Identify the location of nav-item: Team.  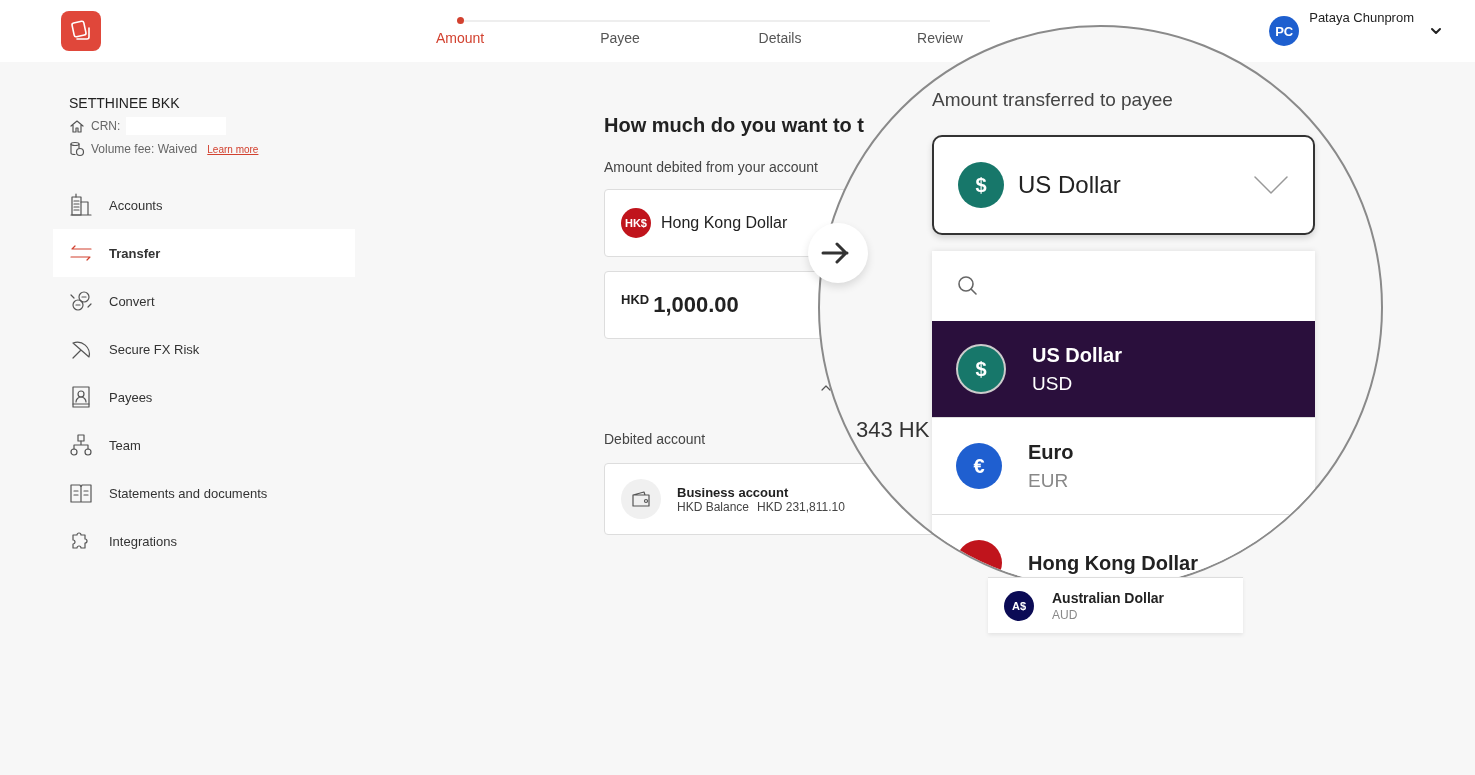
(204, 445).